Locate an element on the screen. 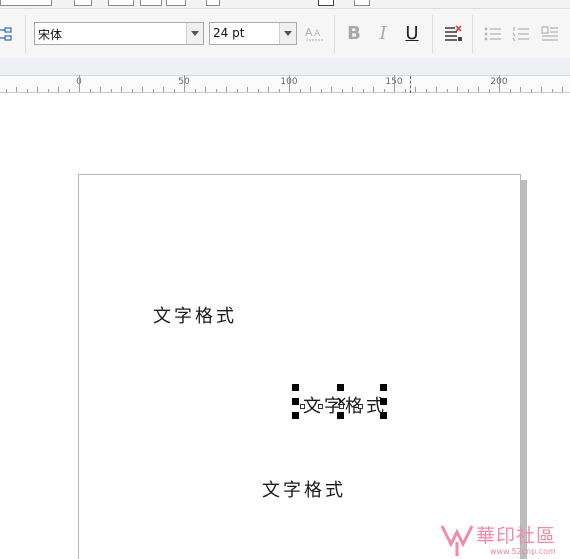  text-property-bar: 宋体 24 pt A A B I U is located at coordinates (285, 33).